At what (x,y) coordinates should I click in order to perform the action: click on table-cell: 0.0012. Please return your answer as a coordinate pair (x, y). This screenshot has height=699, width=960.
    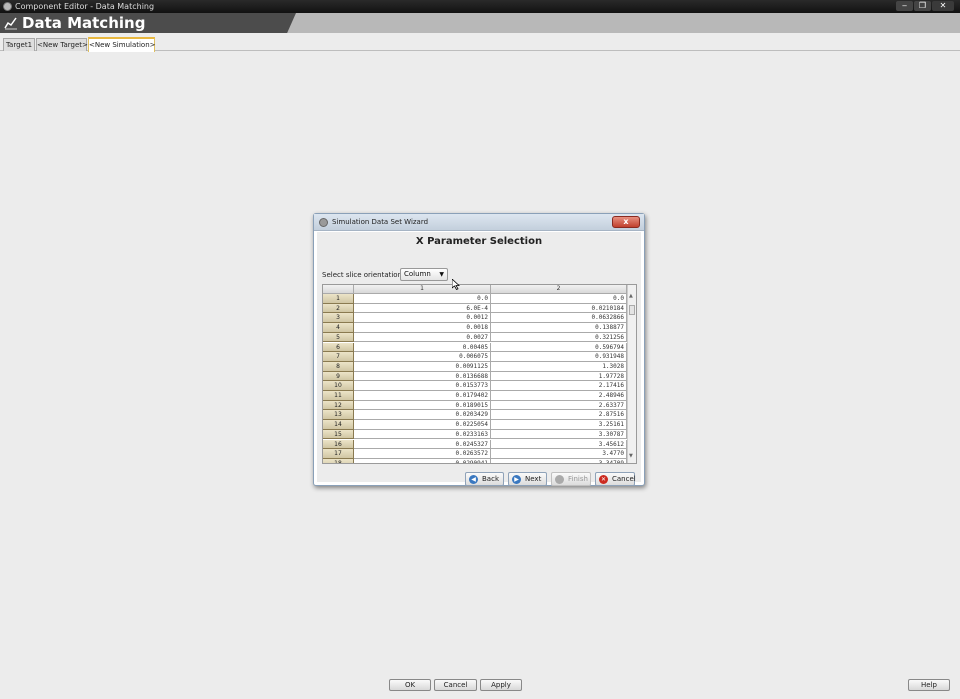
    Looking at the image, I should click on (422, 318).